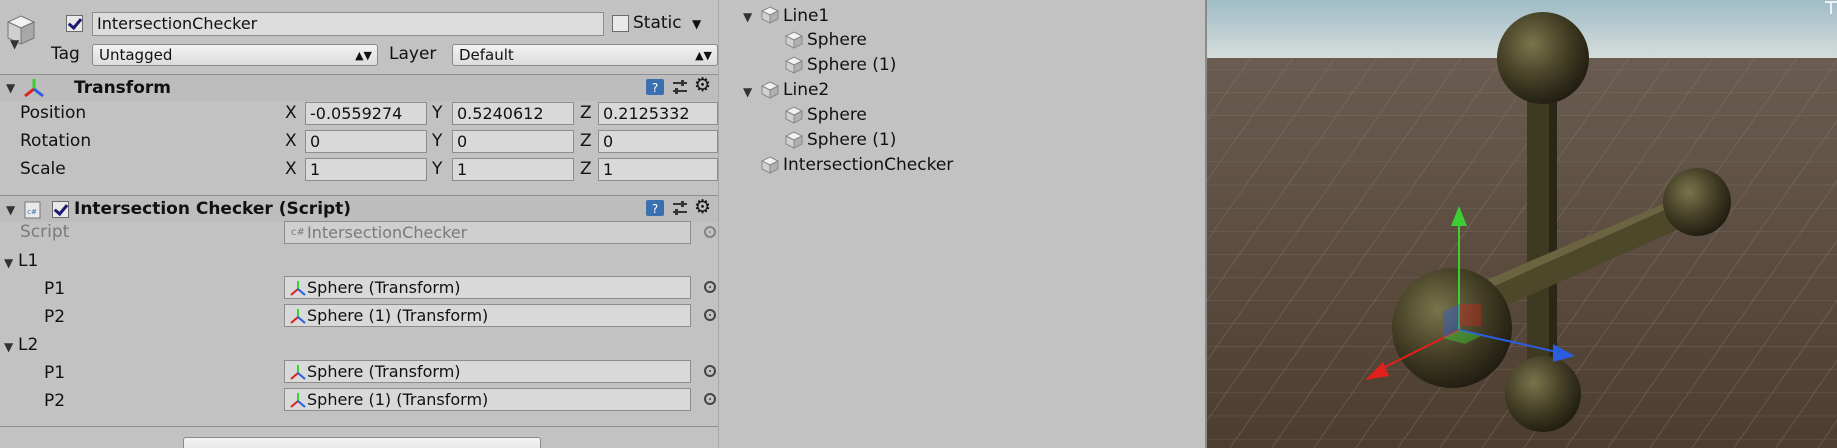  What do you see at coordinates (398, 315) in the screenshot?
I see `l1-p2-value: Sphere (1) (Transform)` at bounding box center [398, 315].